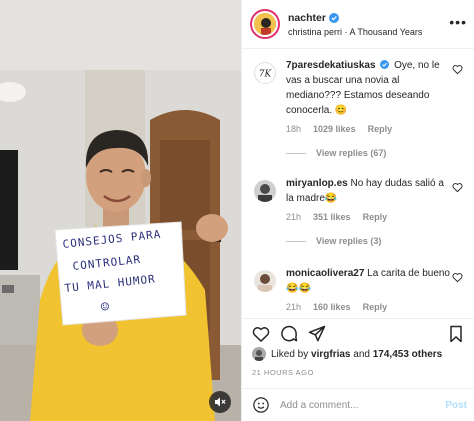 This screenshot has width=474, height=421. Describe the element at coordinates (334, 129) in the screenshot. I see `comment-likes: 1029 likes` at that location.